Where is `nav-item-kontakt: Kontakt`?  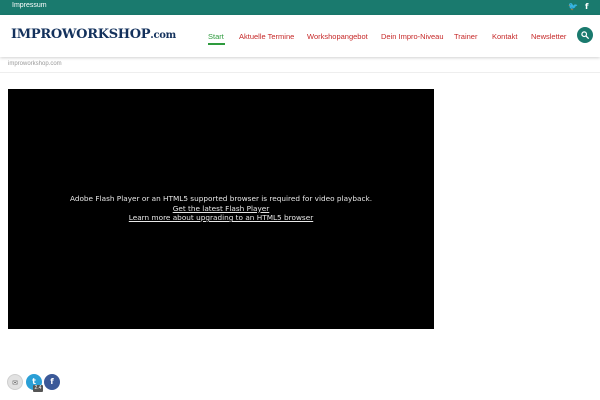
nav-item-kontakt: Kontakt is located at coordinates (504, 36).